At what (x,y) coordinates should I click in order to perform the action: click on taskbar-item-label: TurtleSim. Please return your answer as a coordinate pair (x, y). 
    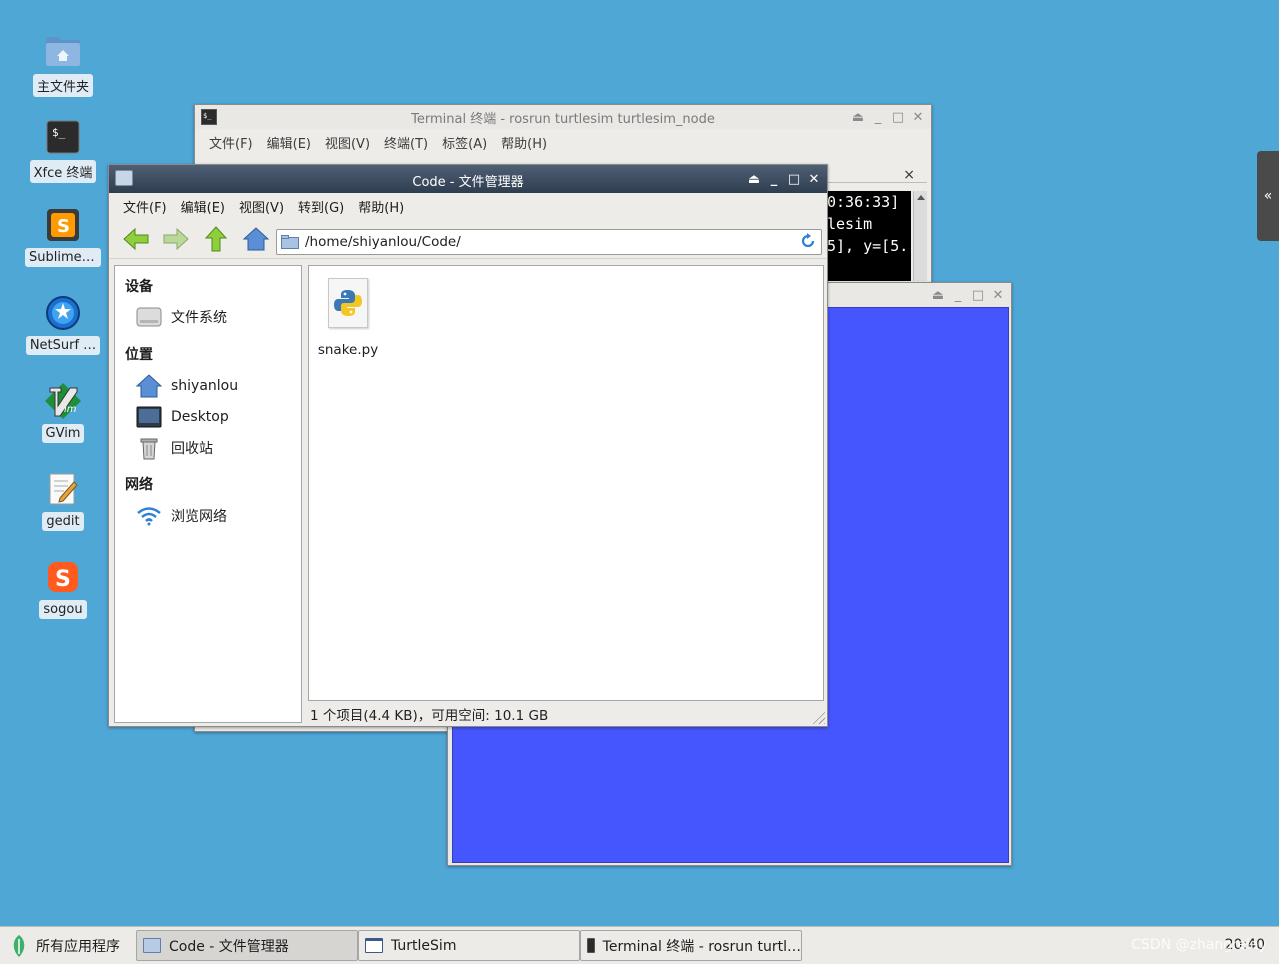
    Looking at the image, I should click on (424, 945).